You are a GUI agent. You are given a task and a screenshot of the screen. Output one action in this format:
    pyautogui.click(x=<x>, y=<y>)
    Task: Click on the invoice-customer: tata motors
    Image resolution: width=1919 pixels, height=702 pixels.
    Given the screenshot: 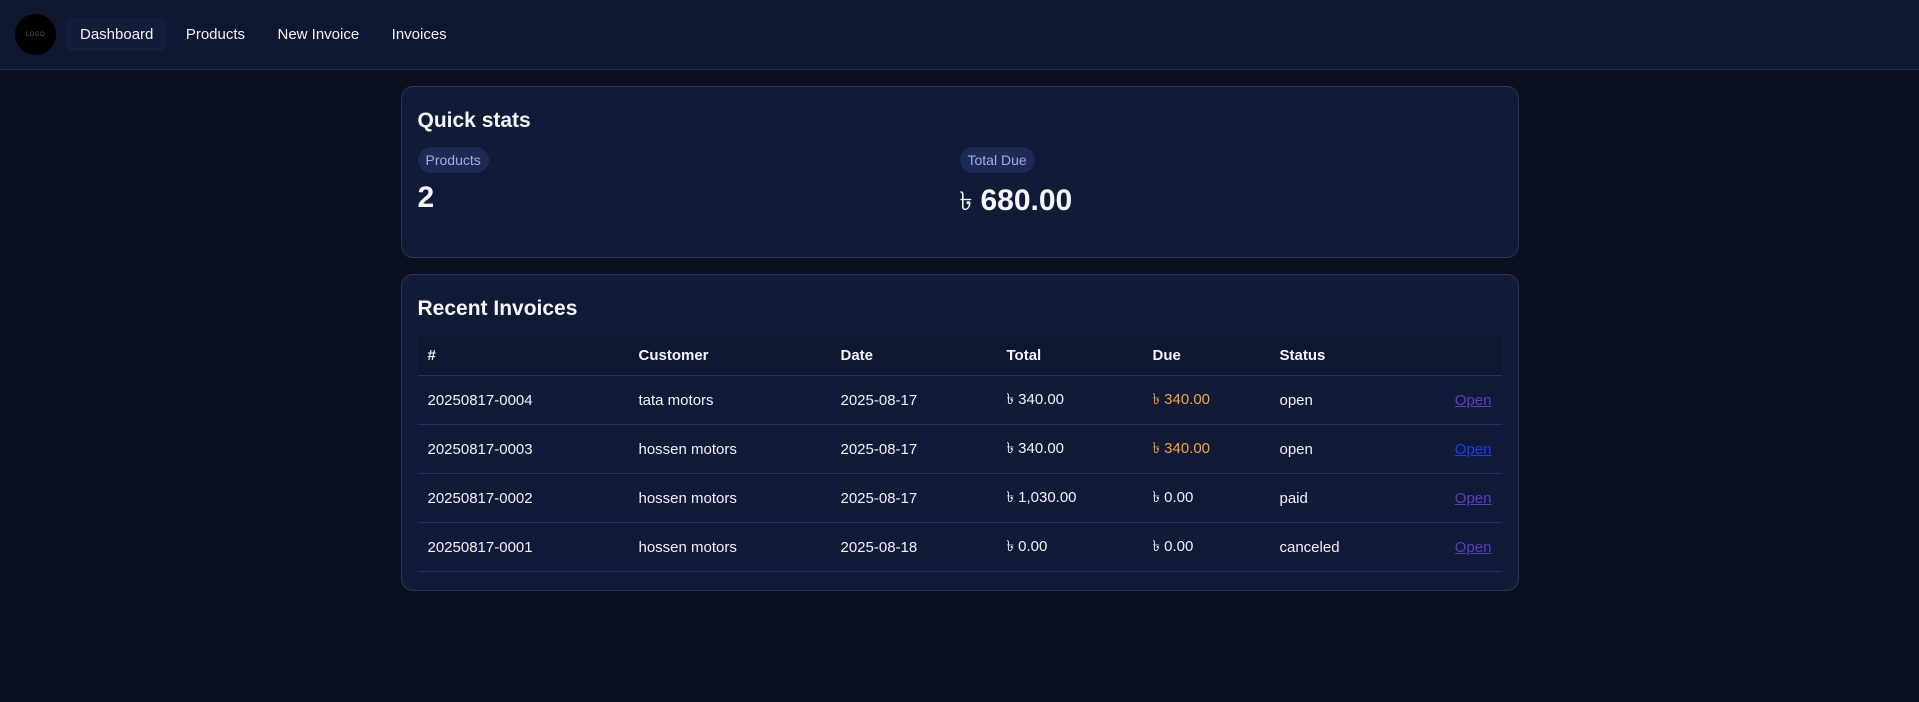 What is the action you would take?
    pyautogui.click(x=729, y=400)
    